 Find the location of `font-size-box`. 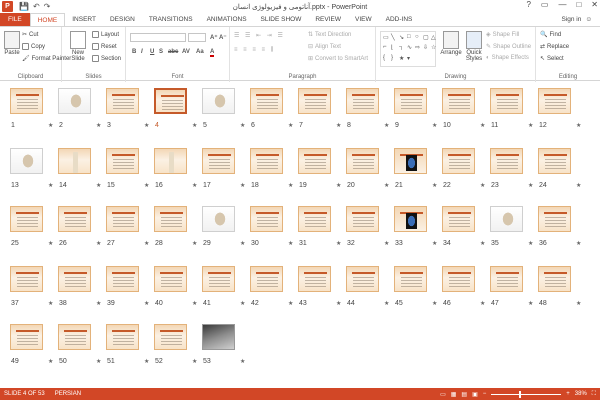

font-size-box is located at coordinates (197, 37).